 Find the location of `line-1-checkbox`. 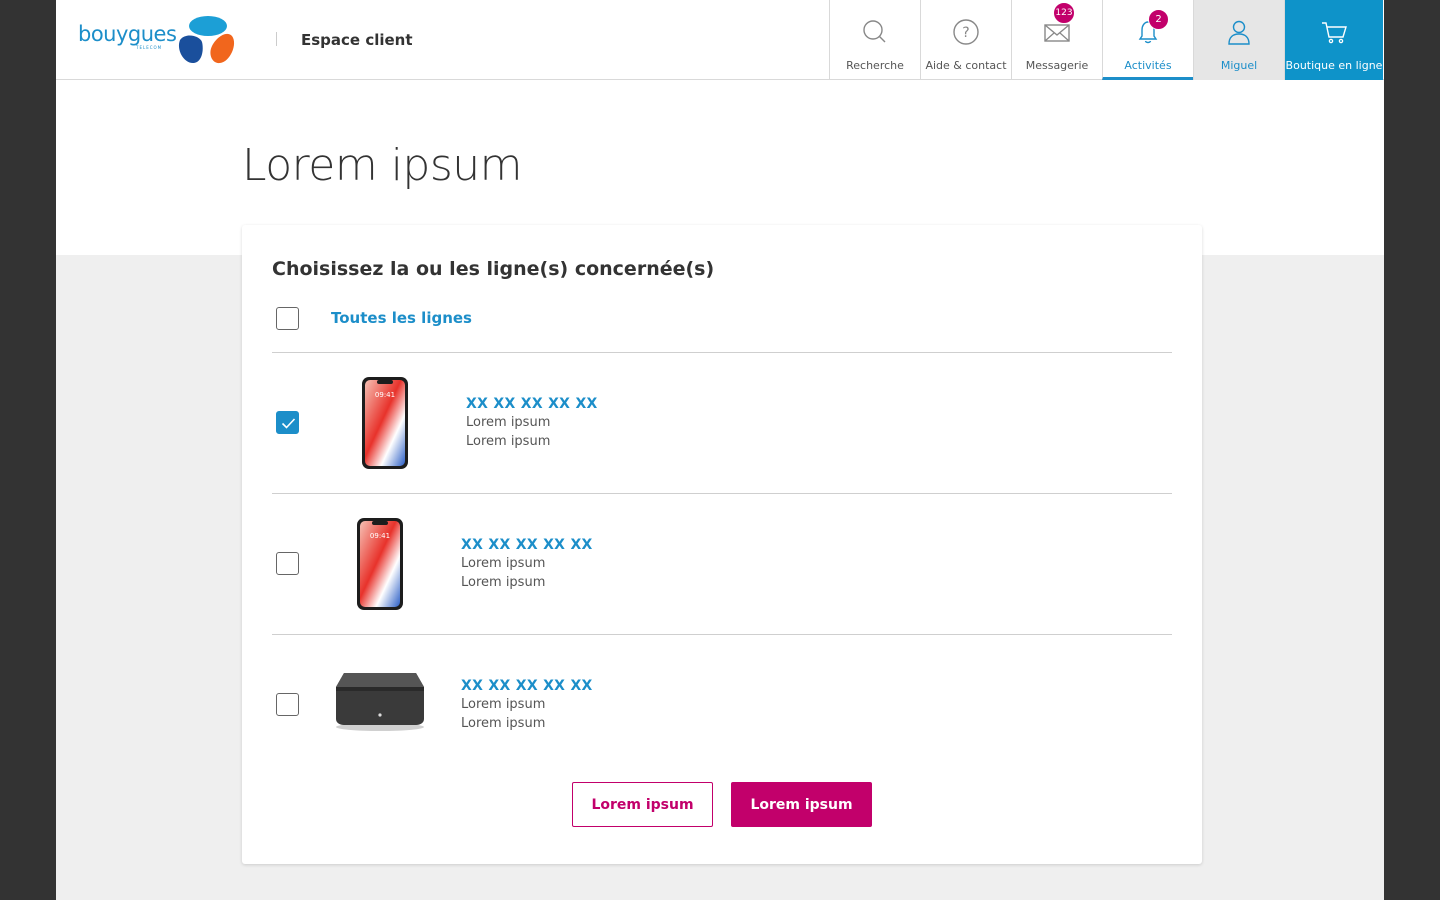

line-1-checkbox is located at coordinates (287, 422).